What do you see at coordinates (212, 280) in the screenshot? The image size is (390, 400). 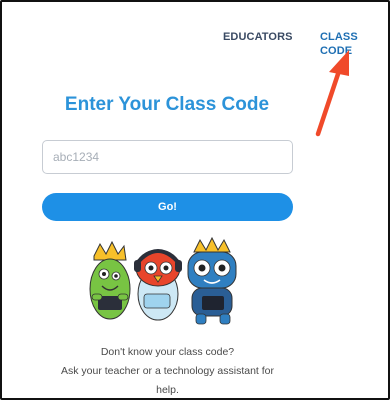 I see `blue-robot-icon` at bounding box center [212, 280].